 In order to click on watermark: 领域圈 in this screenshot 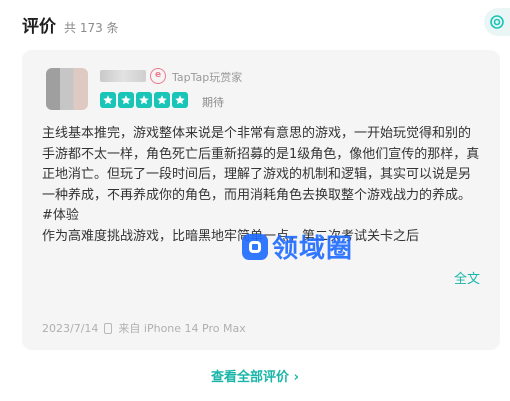, I will do `click(297, 246)`.